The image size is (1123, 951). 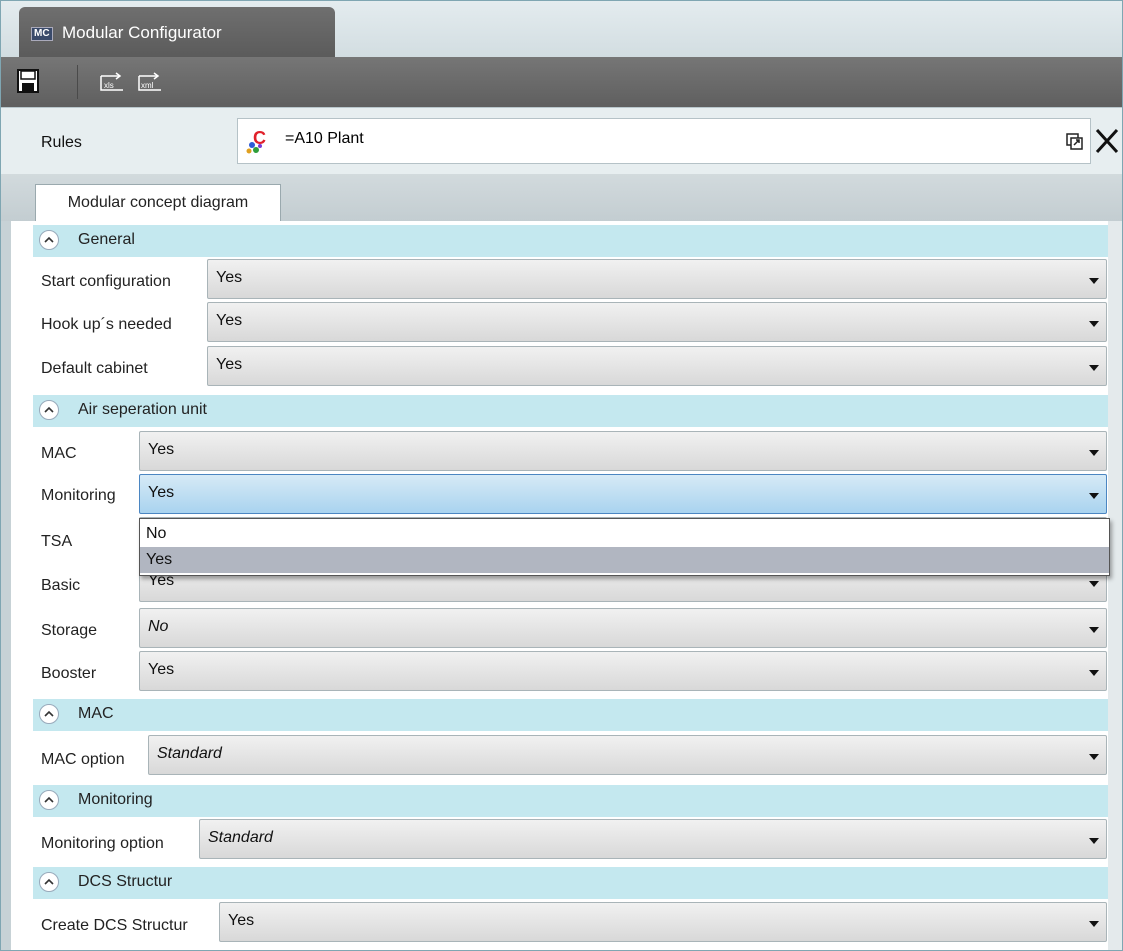 I want to click on dropdown-option-yes: Yes, so click(x=624, y=560).